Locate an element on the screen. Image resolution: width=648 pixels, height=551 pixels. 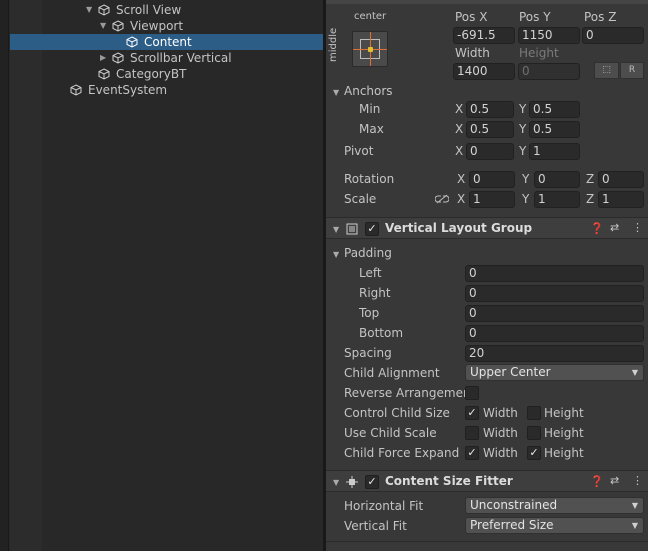
spacing-field: 20 is located at coordinates (554, 353).